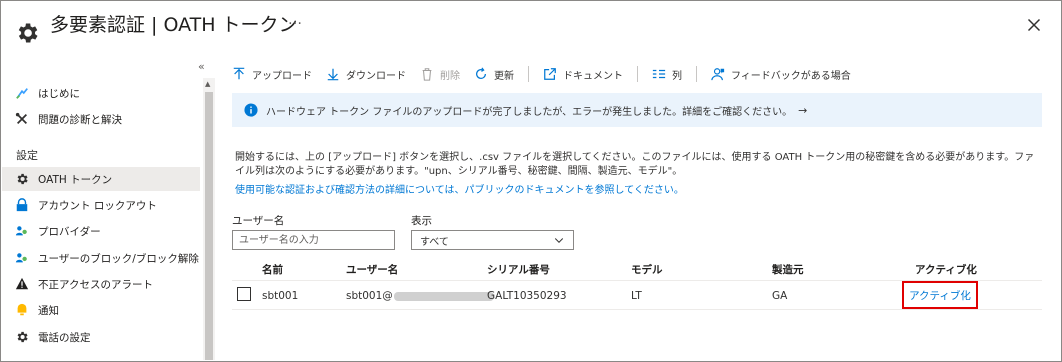  Describe the element at coordinates (637, 309) in the screenshot. I see `table-row-divider` at that location.